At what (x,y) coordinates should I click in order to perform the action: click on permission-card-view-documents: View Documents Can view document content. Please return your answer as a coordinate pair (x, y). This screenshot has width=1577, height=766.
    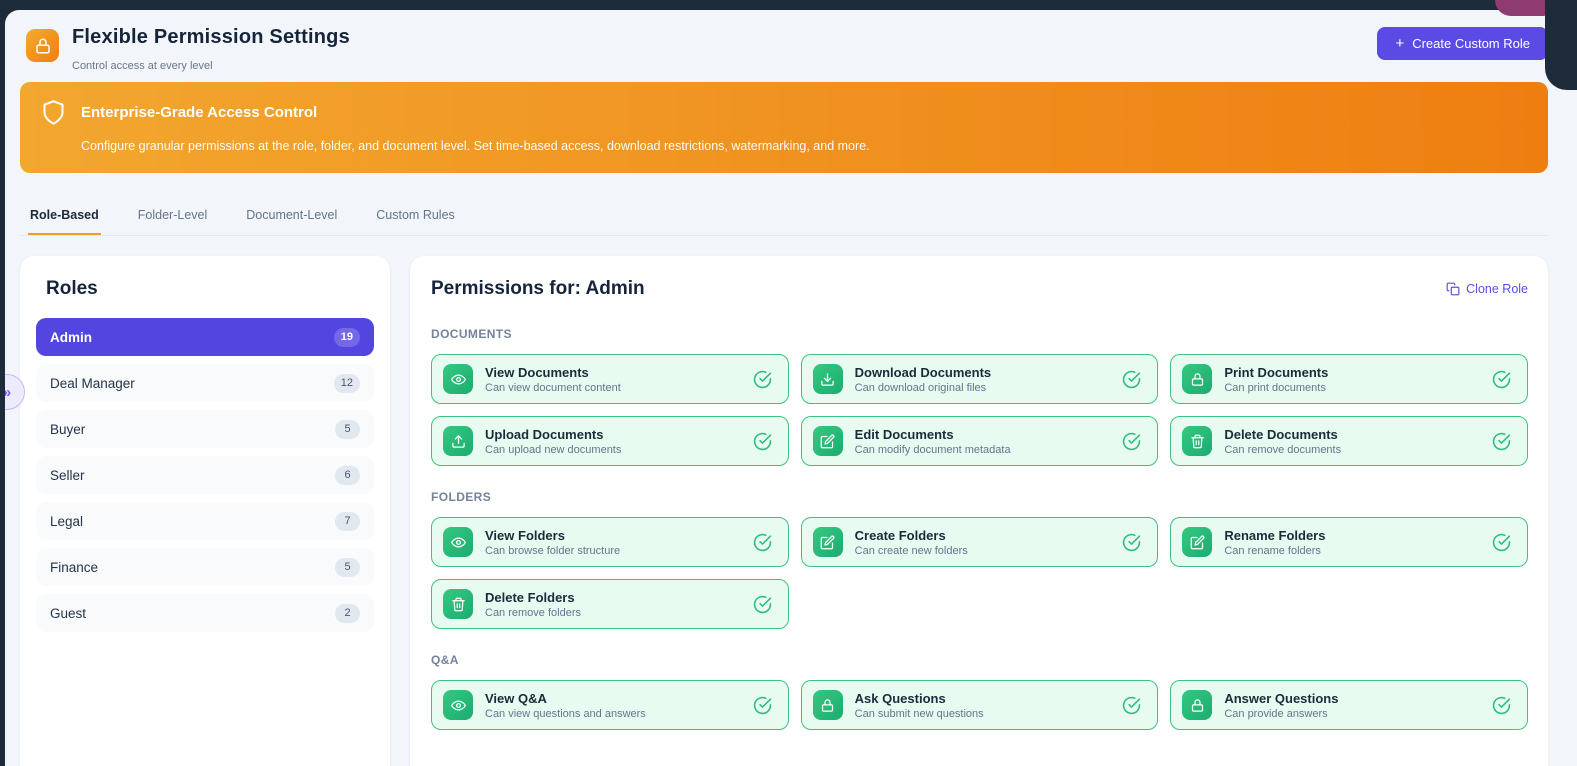
    Looking at the image, I should click on (610, 379).